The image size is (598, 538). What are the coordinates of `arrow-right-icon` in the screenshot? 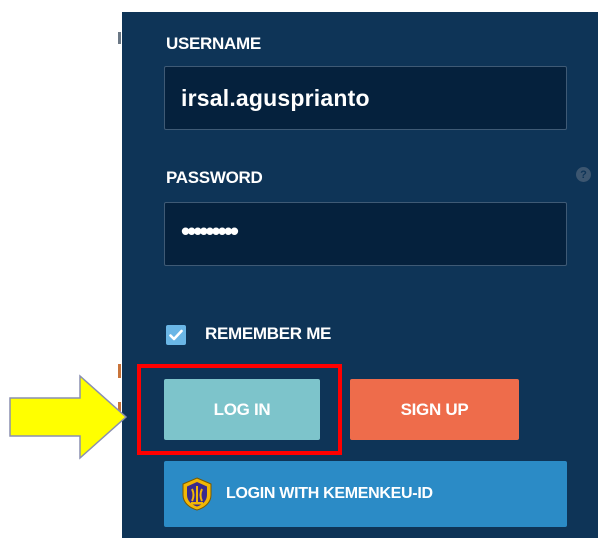 It's located at (68, 417).